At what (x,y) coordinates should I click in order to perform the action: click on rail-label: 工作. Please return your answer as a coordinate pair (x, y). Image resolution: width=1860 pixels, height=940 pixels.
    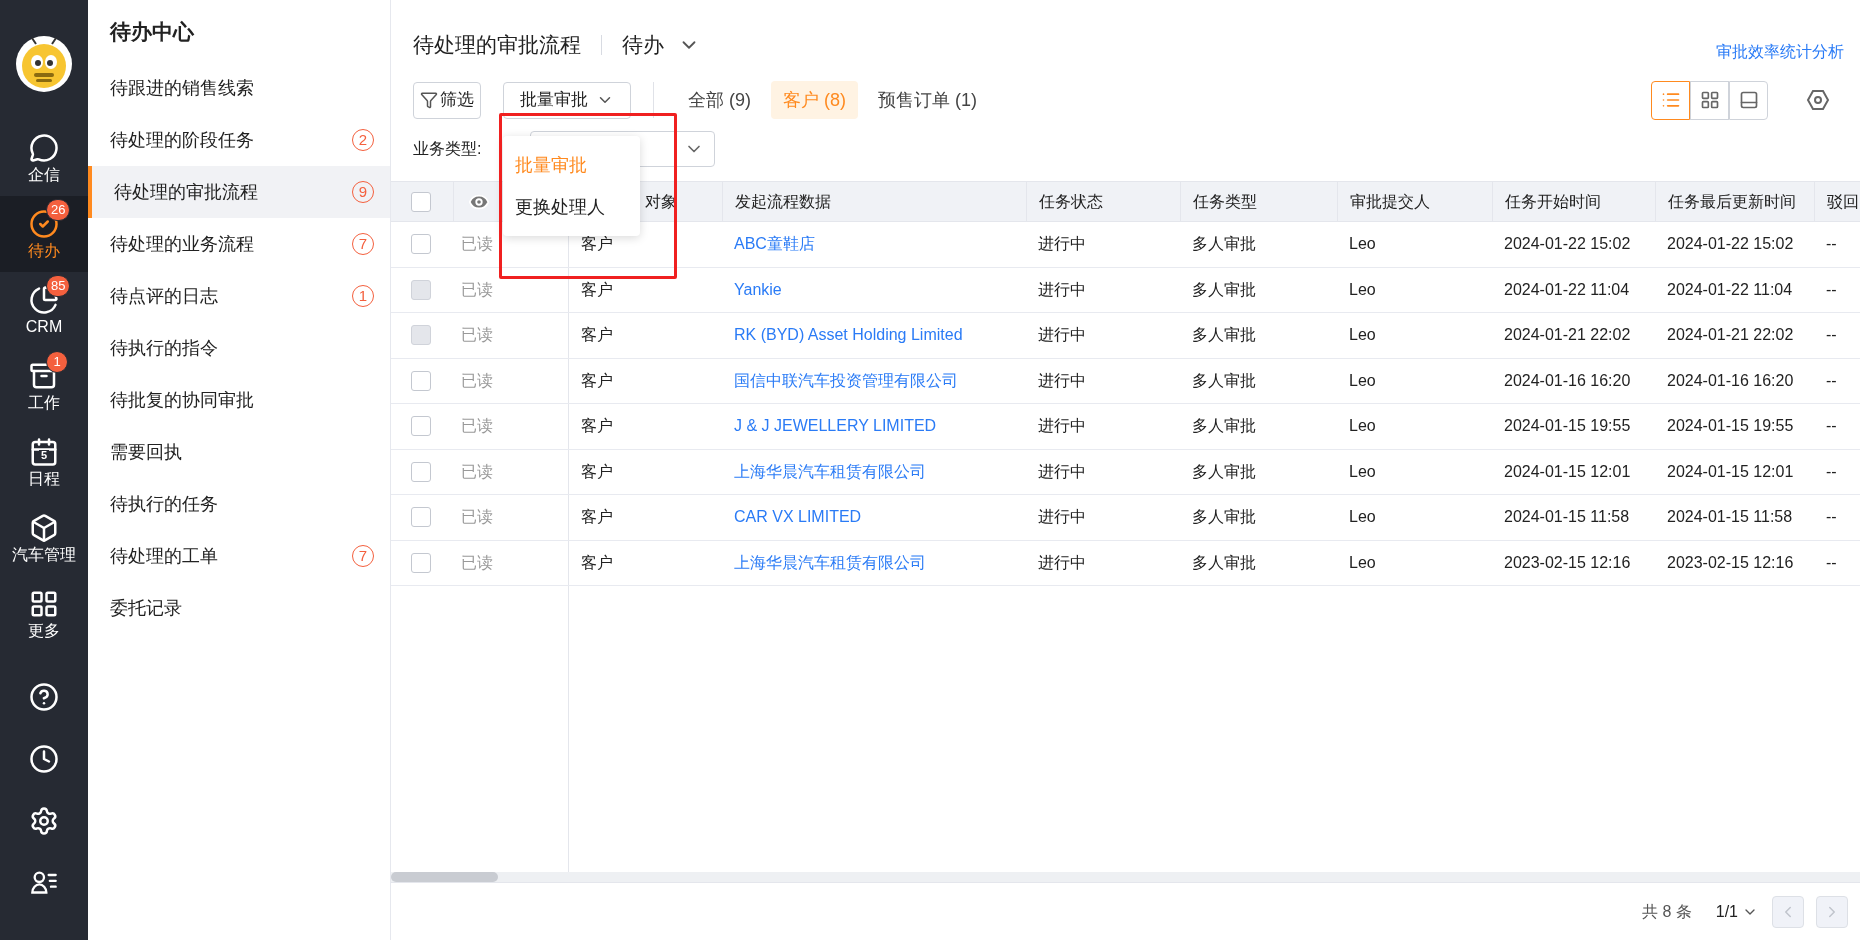
    Looking at the image, I should click on (44, 403).